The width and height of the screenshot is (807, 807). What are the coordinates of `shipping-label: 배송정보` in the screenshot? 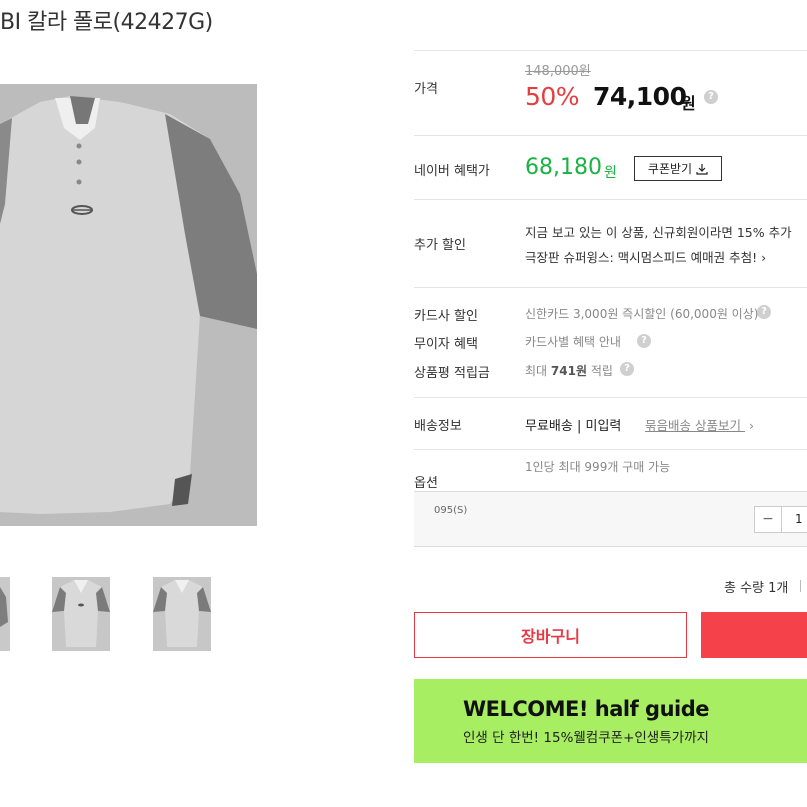 It's located at (438, 426).